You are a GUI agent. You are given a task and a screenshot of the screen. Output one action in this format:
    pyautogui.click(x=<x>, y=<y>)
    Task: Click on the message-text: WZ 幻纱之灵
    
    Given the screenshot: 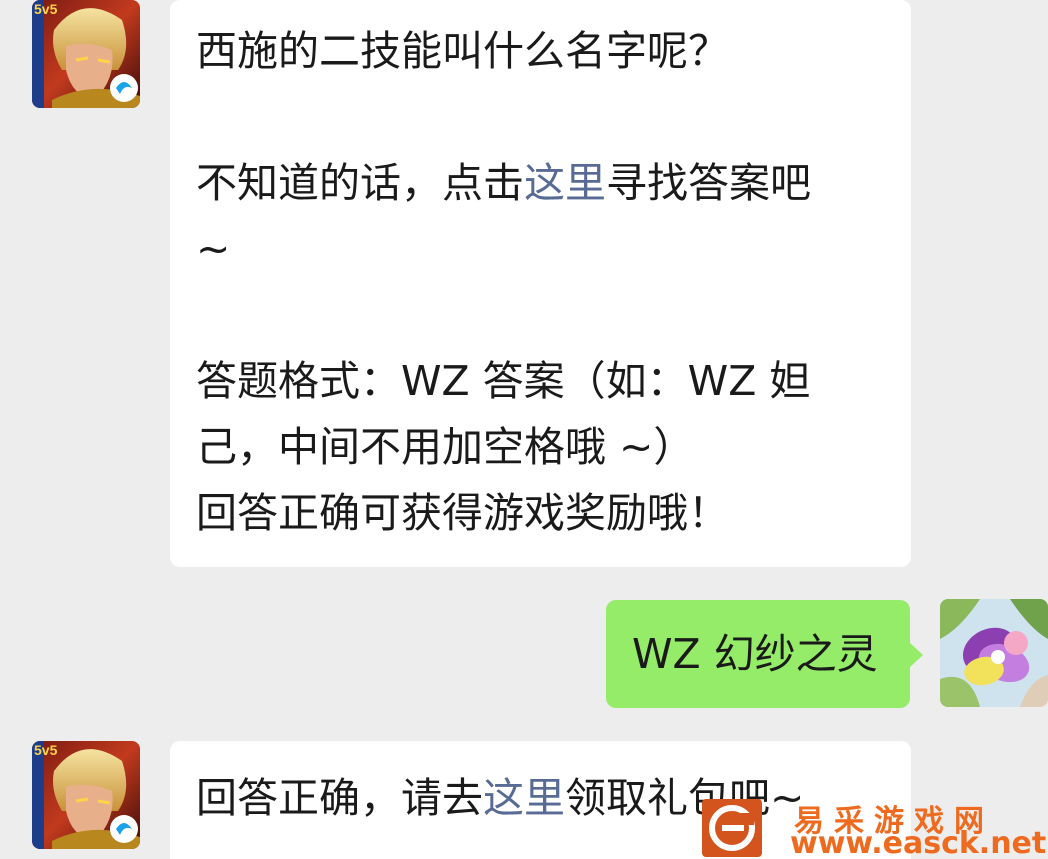 What is the action you would take?
    pyautogui.click(x=755, y=654)
    